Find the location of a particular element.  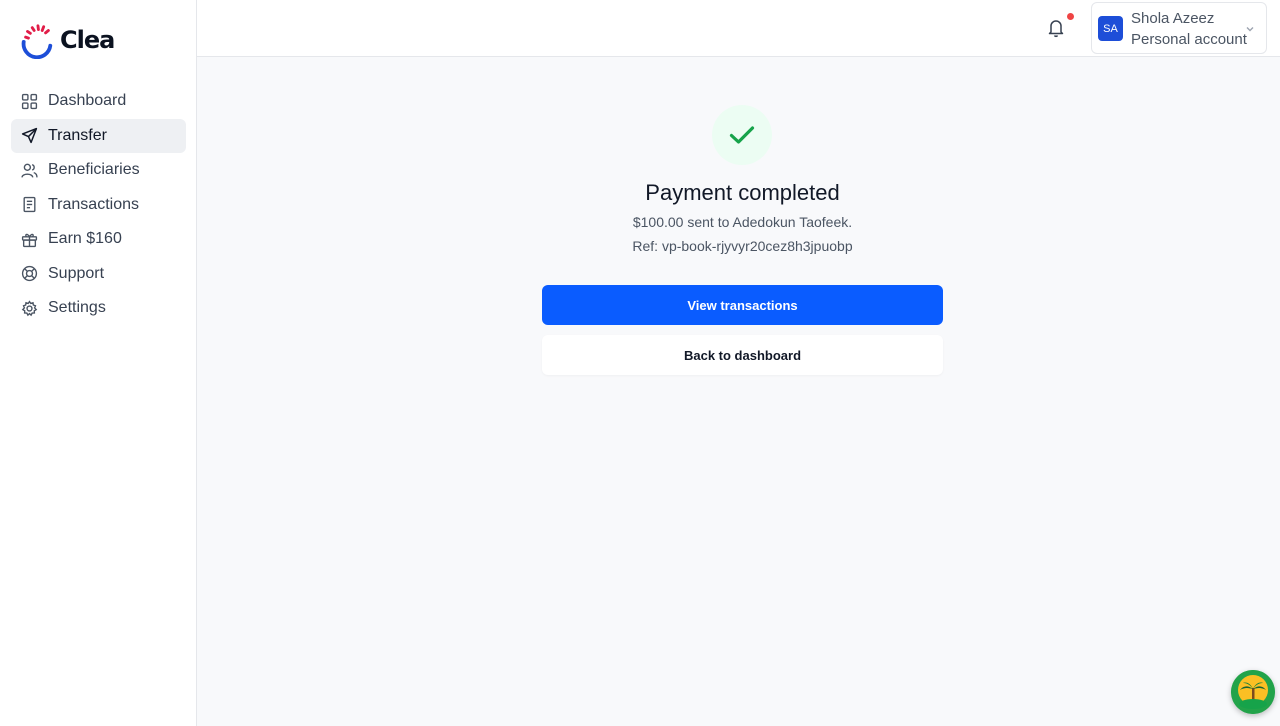

grid-icon is located at coordinates (29, 101).